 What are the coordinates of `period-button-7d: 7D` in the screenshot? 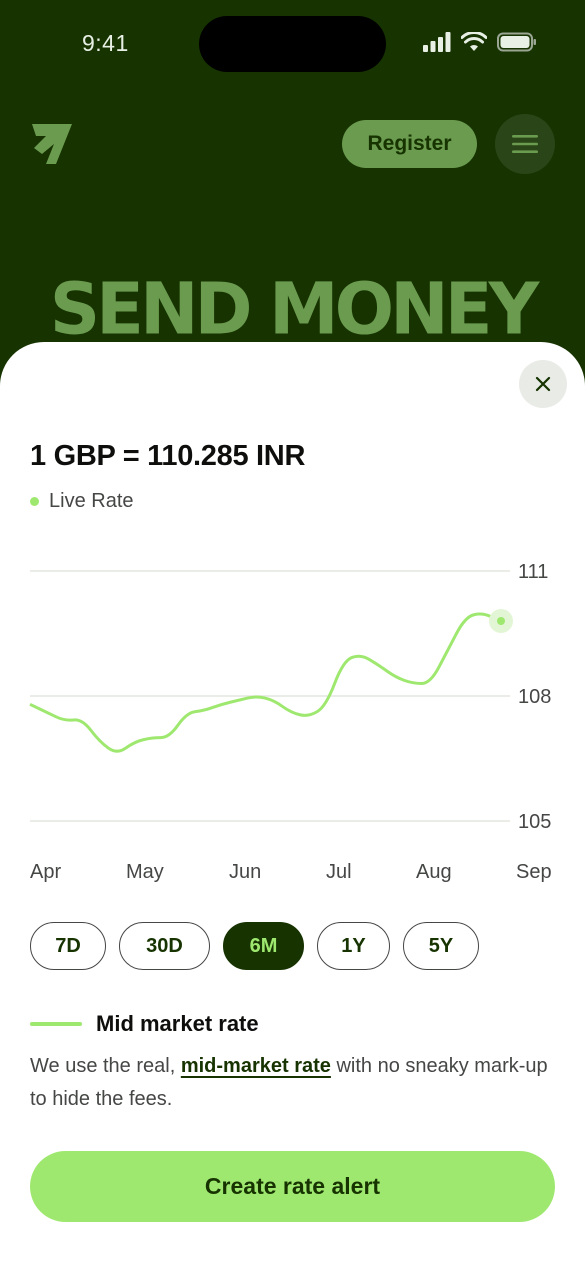 It's located at (68, 946).